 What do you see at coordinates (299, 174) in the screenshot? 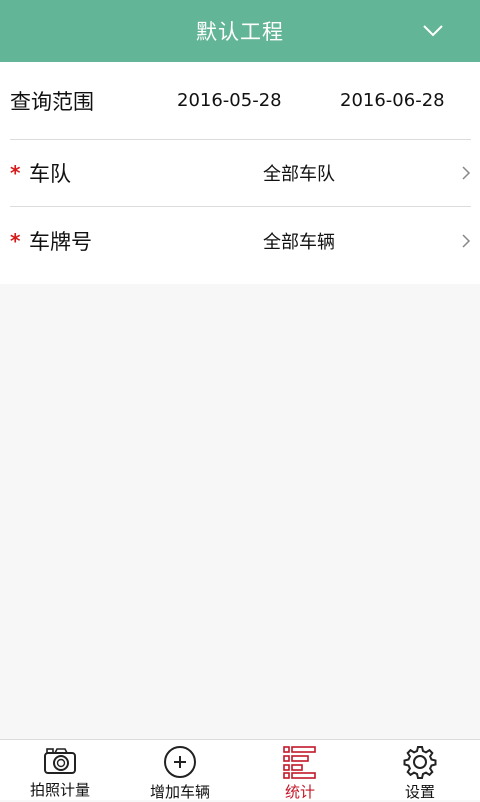
I see `team-value: 全部车队` at bounding box center [299, 174].